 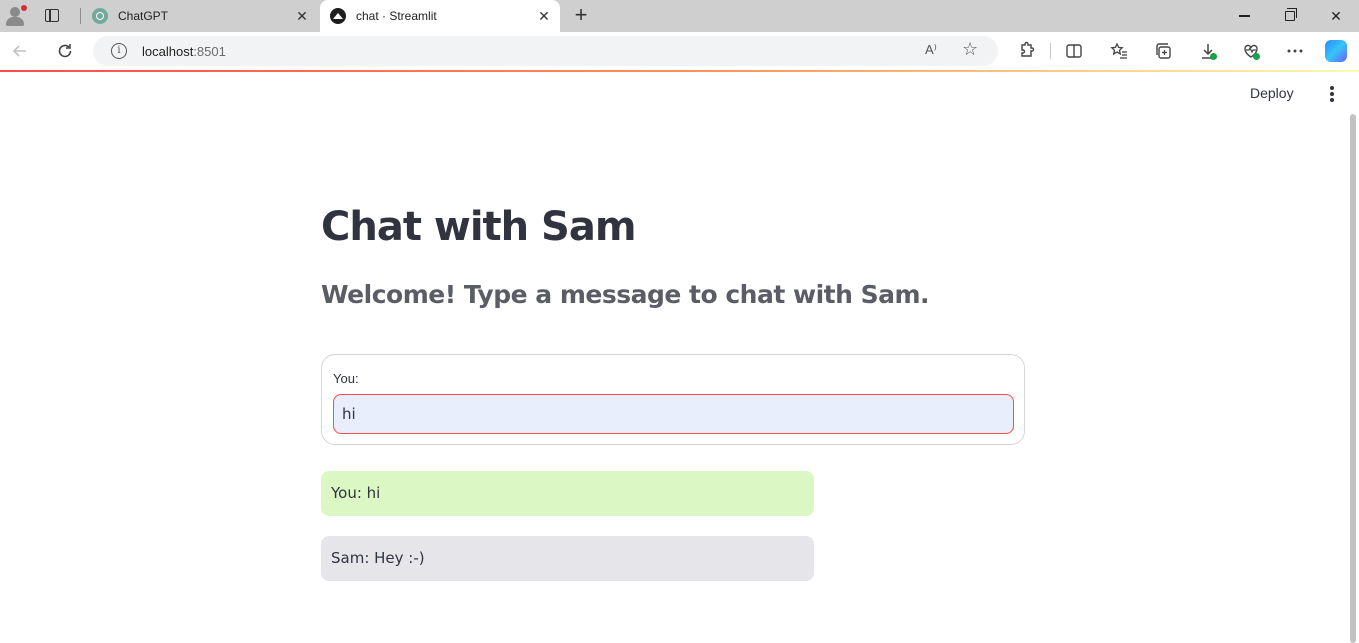 I want to click on chat-message-user: You: hi, so click(x=567, y=493).